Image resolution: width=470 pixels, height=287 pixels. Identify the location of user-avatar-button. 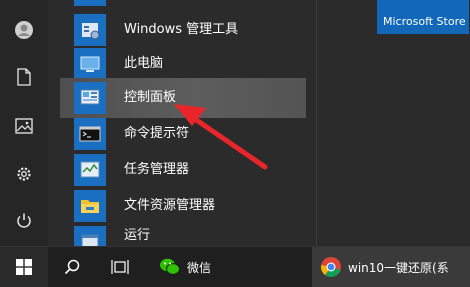
(24, 30).